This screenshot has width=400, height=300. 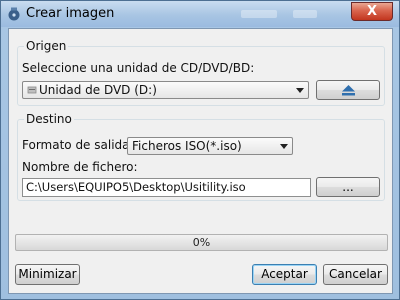 I want to click on progress-bar: 0%, so click(x=201, y=242).